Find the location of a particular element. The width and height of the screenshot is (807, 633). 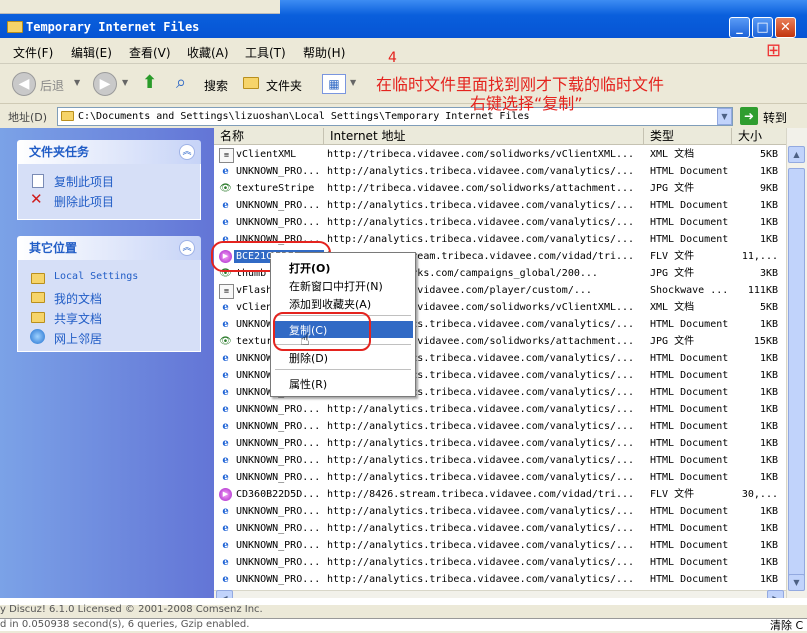

context-delete: 删除(D) is located at coordinates (308, 358).